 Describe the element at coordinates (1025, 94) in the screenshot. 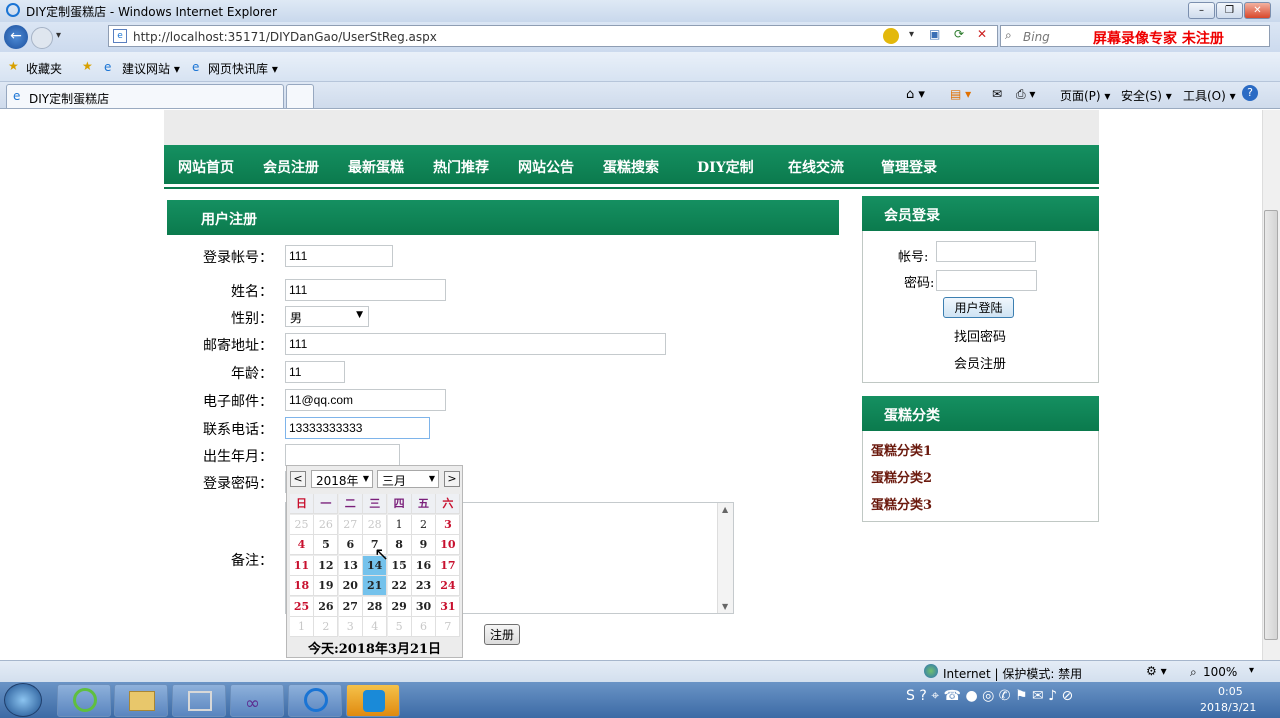

I see `print-icon: ⎙ ▾` at that location.